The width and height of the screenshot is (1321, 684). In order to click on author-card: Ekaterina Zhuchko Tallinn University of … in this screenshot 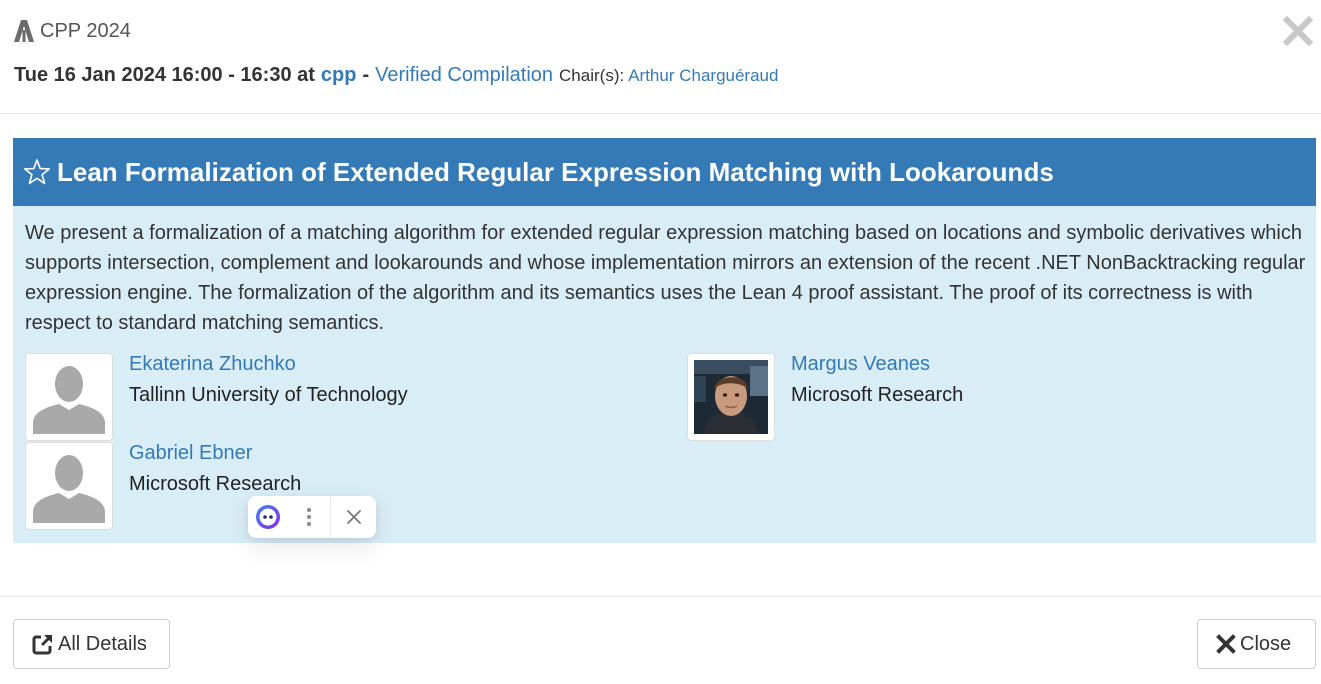, I will do `click(305, 397)`.